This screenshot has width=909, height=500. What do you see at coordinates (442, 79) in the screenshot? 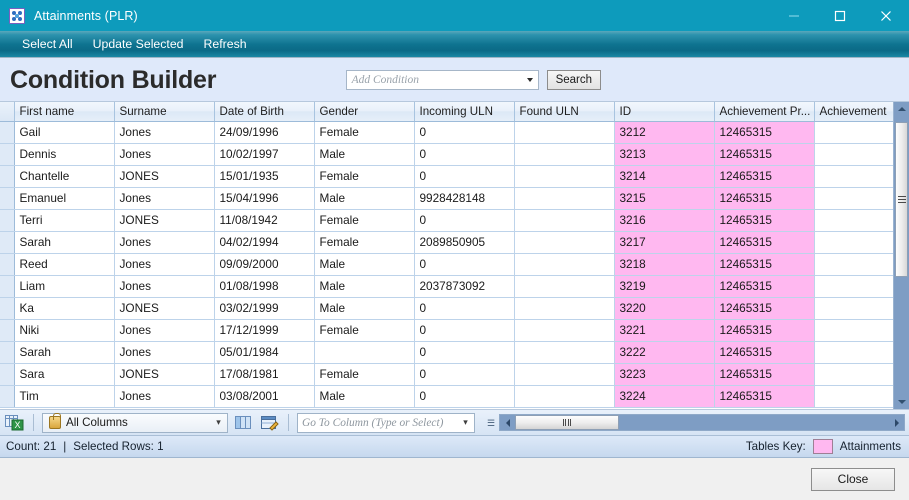
I see `add-condition-combobox: Add Condition` at bounding box center [442, 79].